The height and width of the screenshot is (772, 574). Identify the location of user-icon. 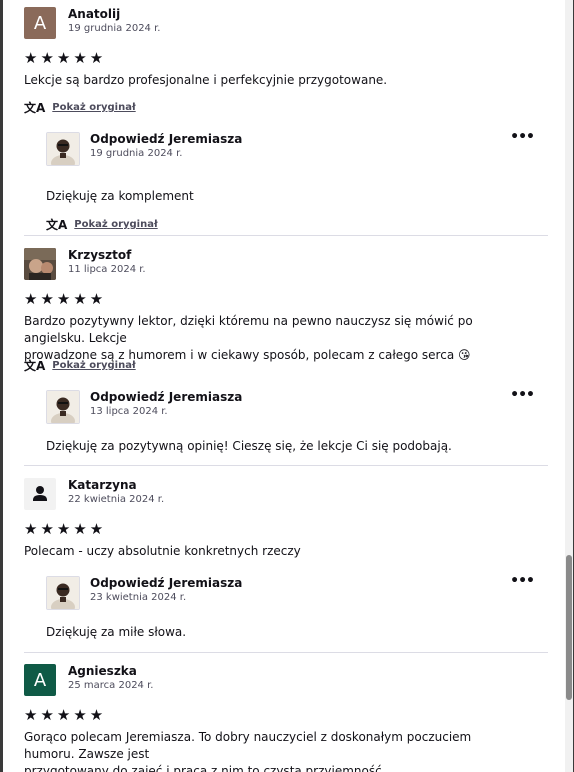
(40, 493).